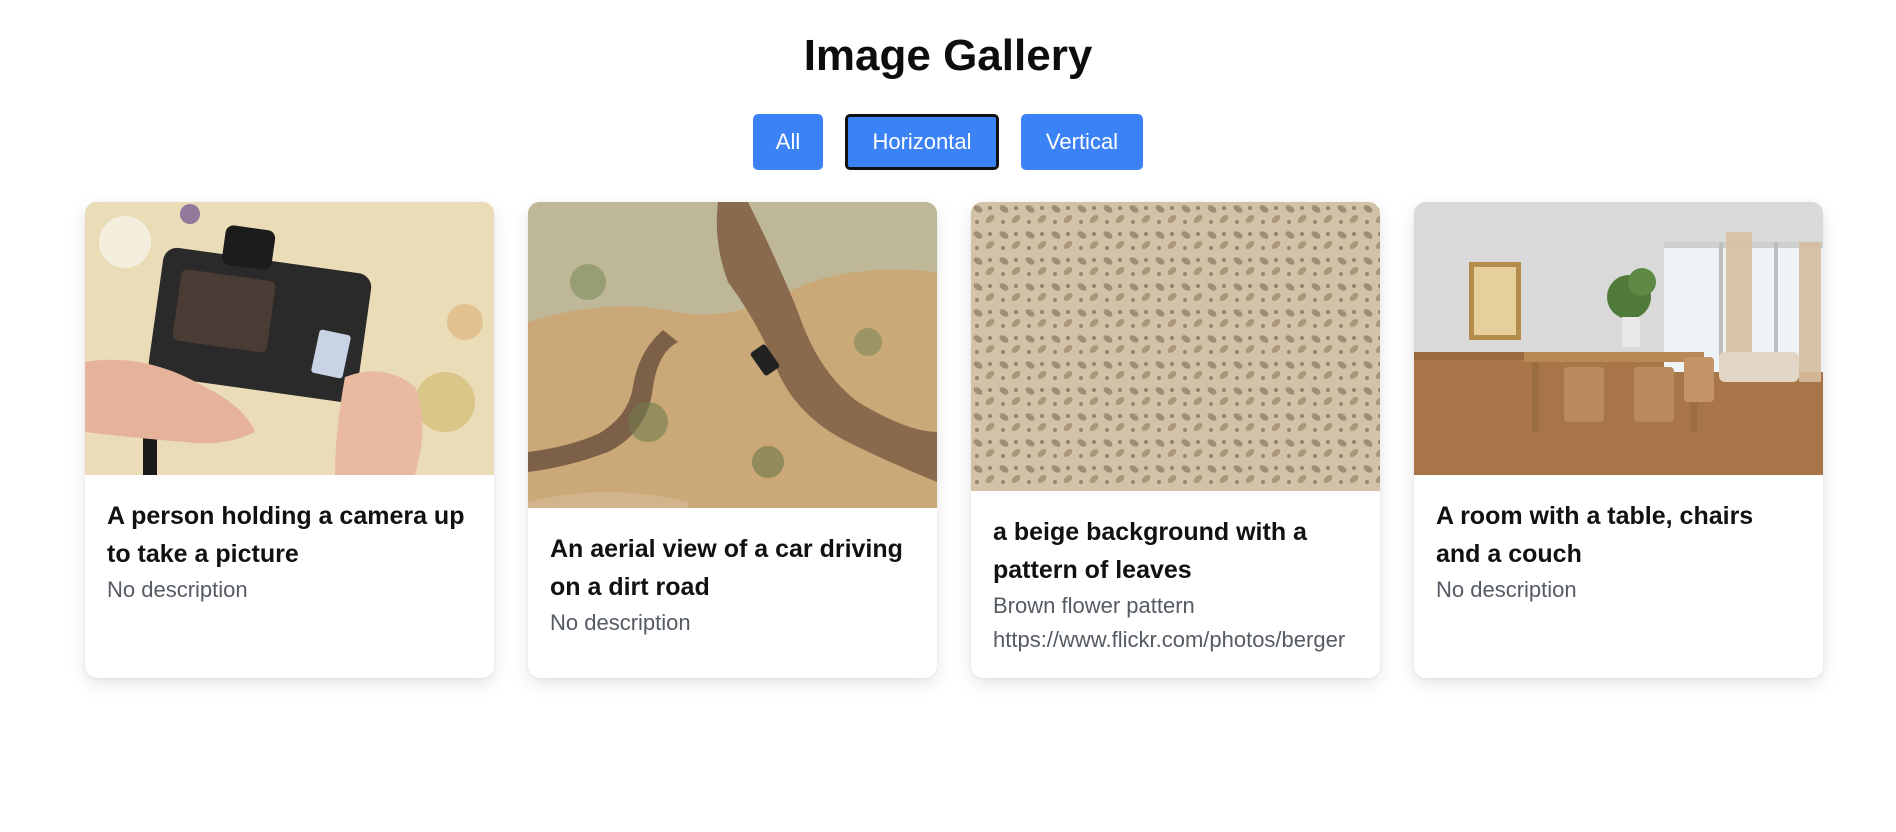  I want to click on camera-photo-image, so click(289, 338).